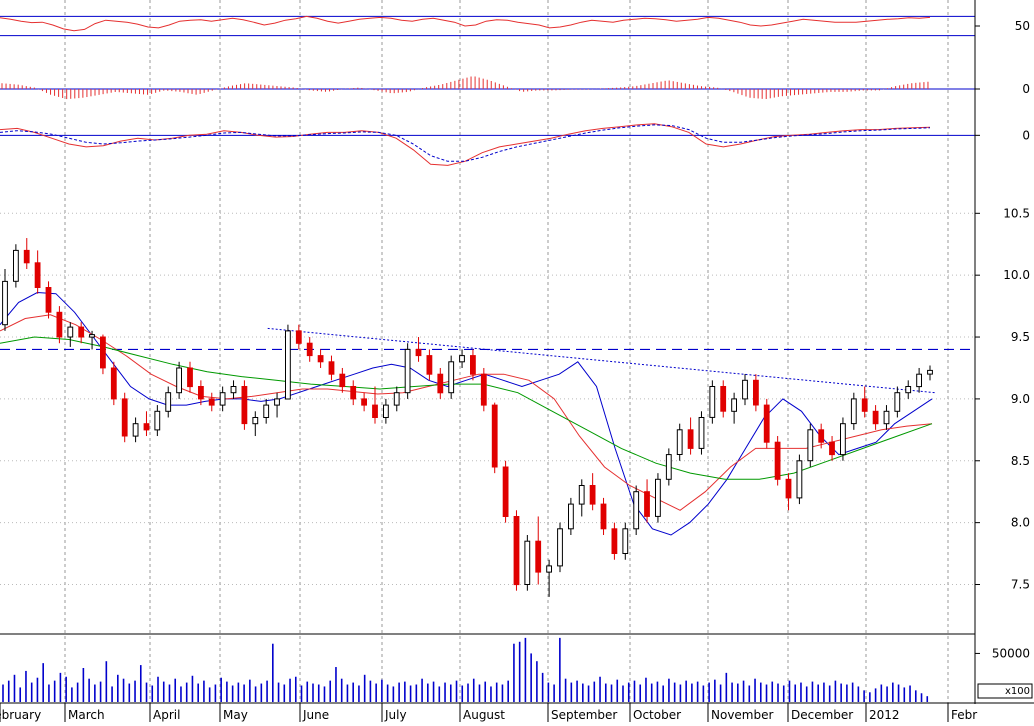 This screenshot has height=726, width=1034. What do you see at coordinates (465, 23) in the screenshot?
I see `oscillator-line` at bounding box center [465, 23].